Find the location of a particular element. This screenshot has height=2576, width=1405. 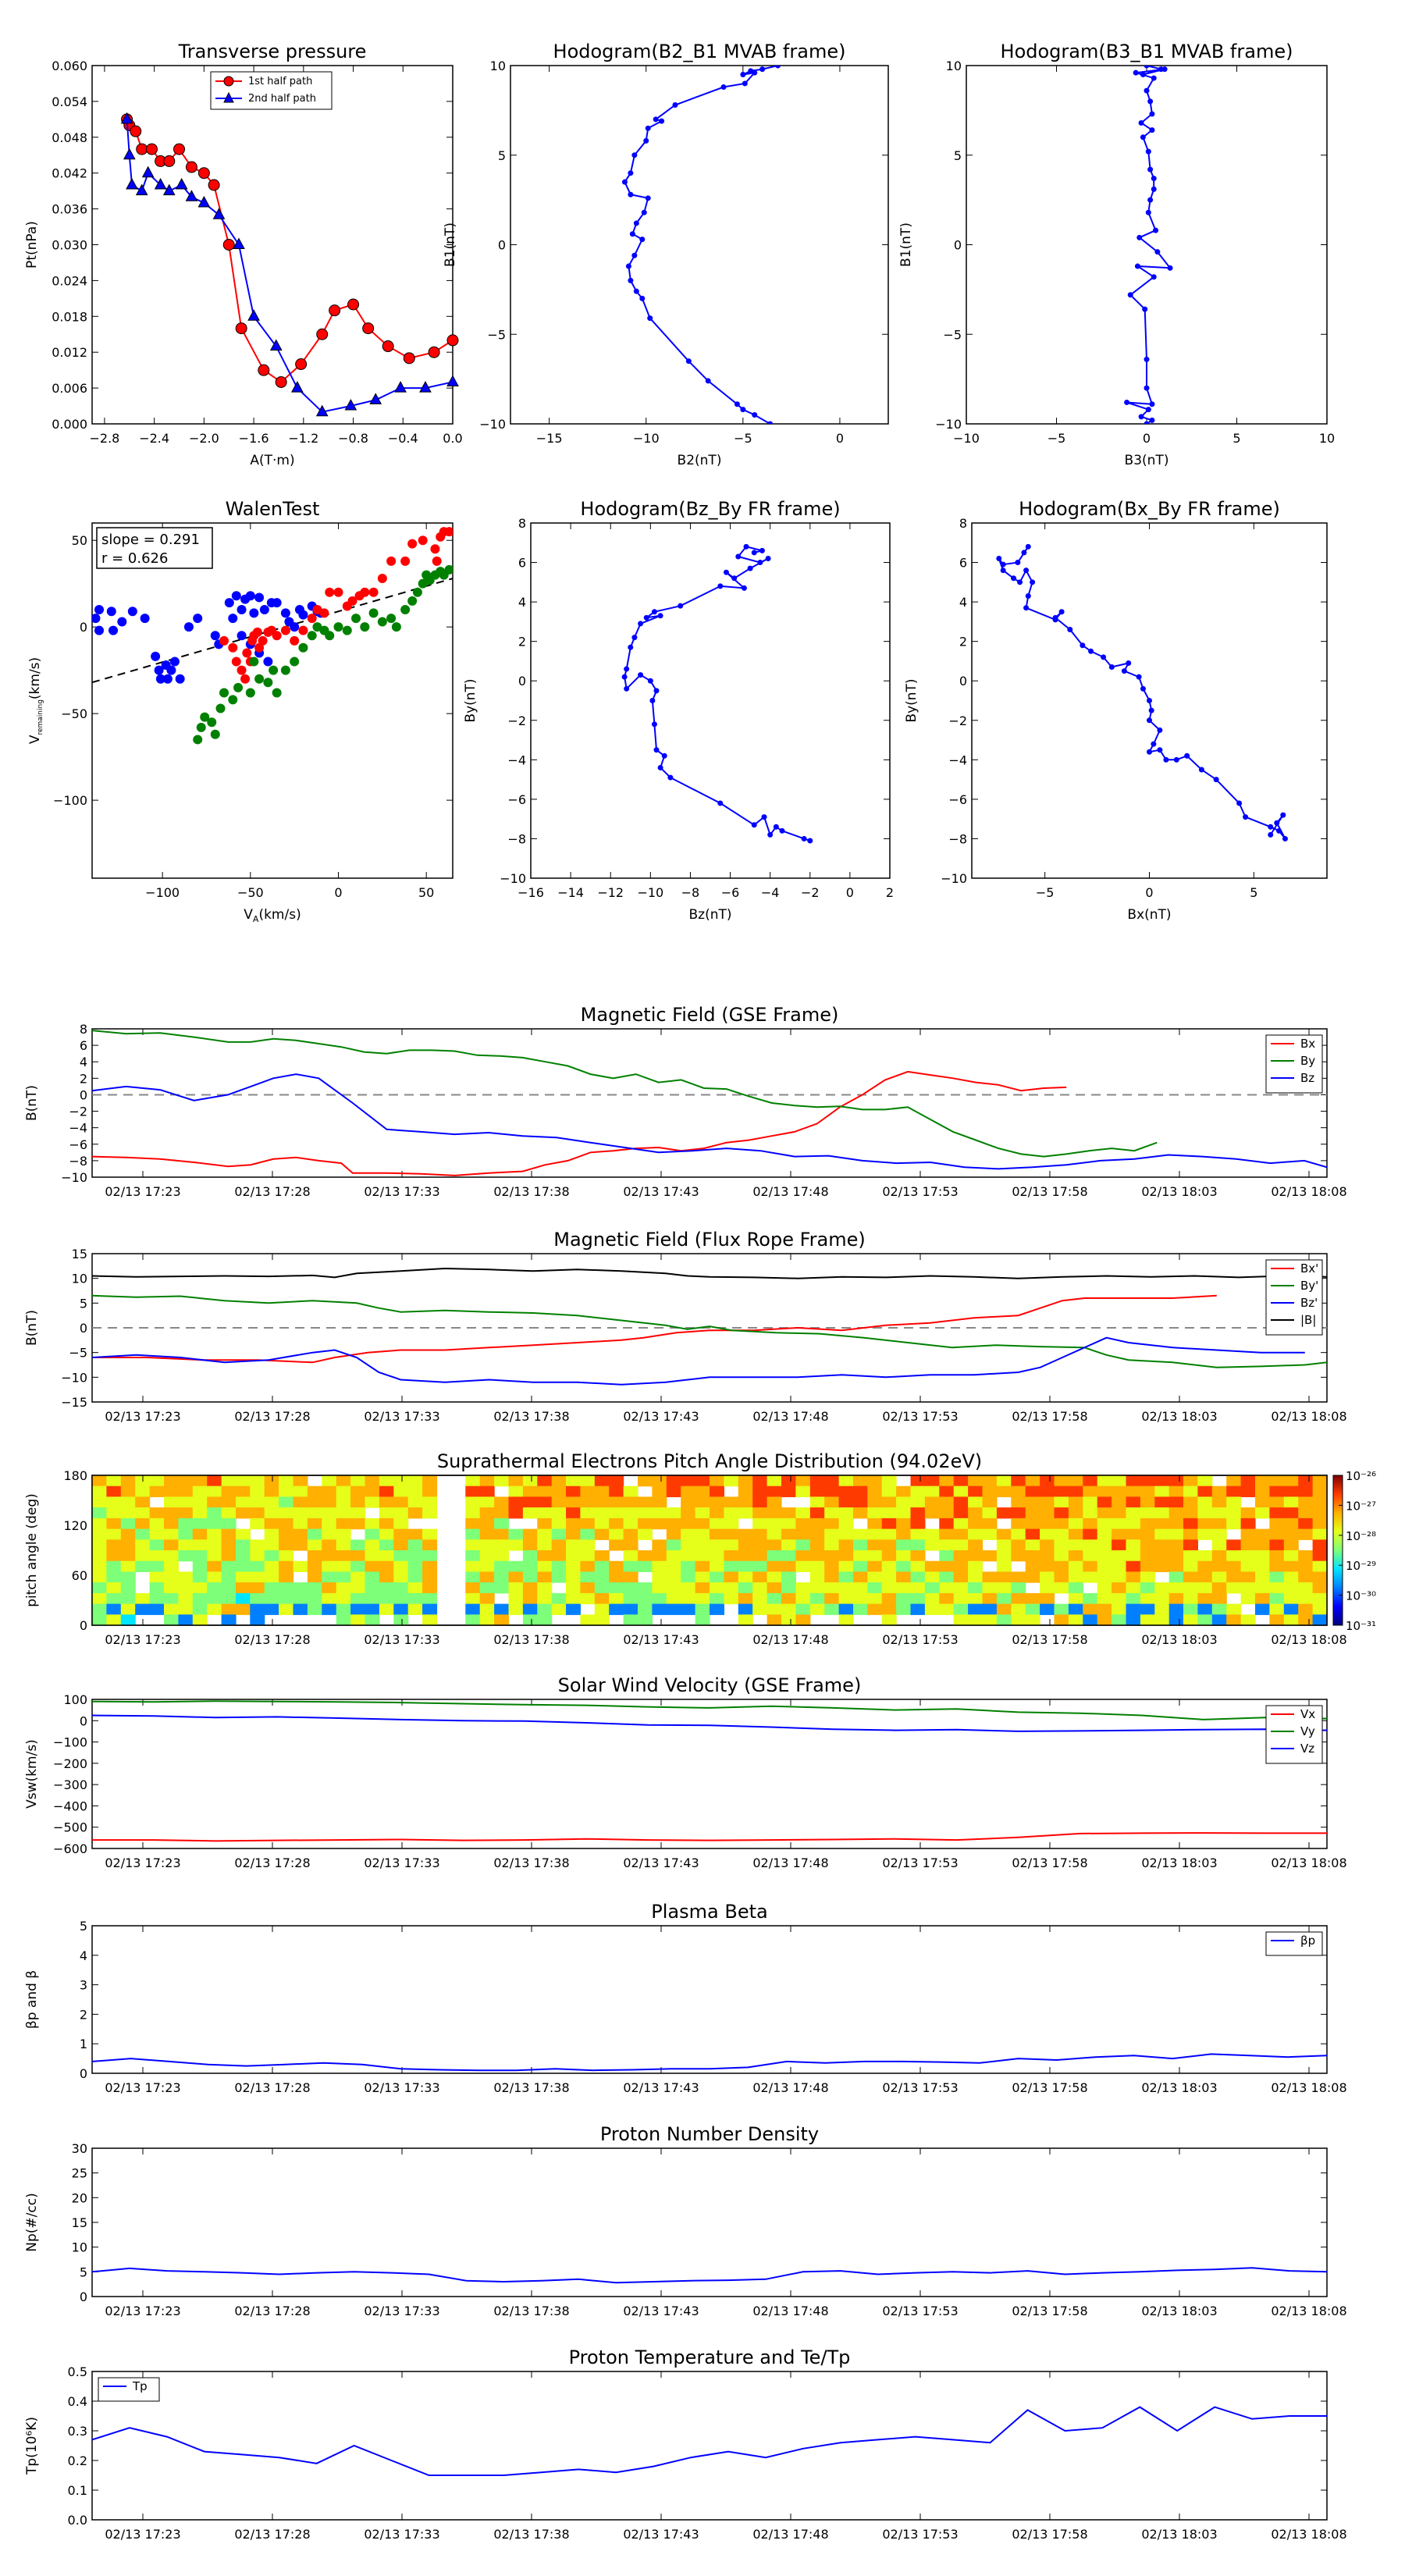

np-time-label: 02/13 17:48 is located at coordinates (790, 2311).